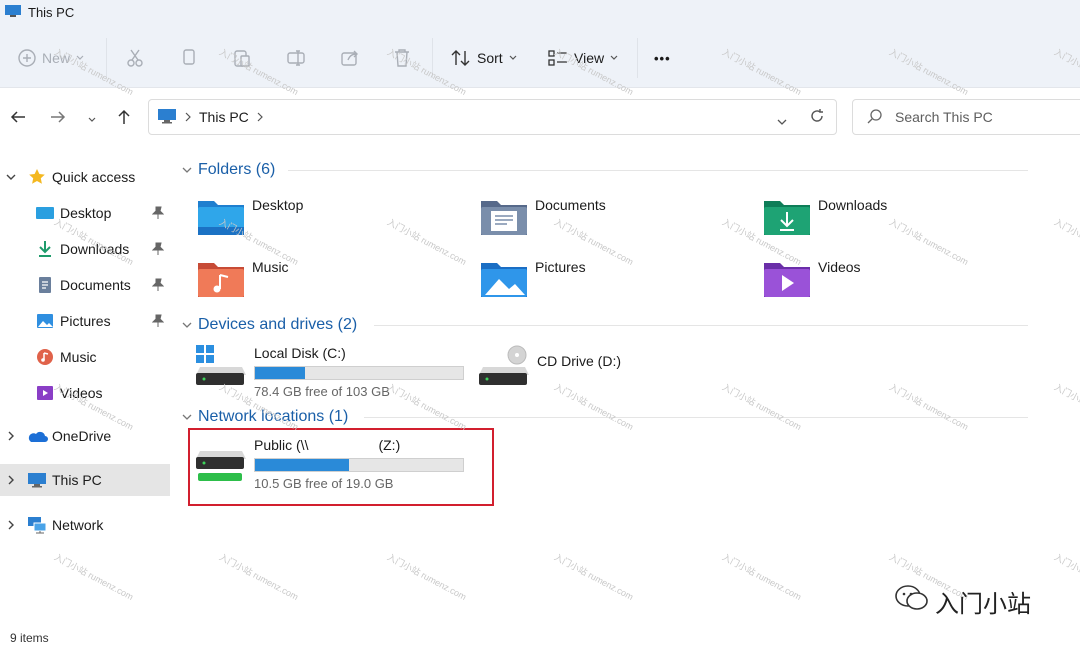  I want to click on address-bar: This PC, so click(492, 117).